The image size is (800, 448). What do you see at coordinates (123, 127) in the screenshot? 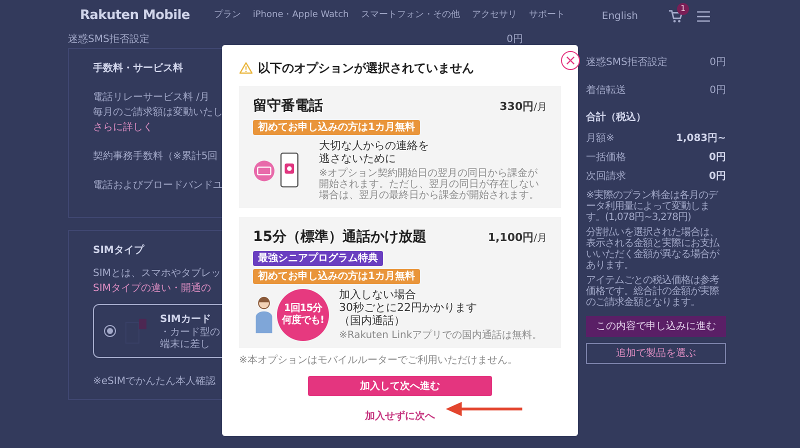
I see `details-link: さらに詳しく` at bounding box center [123, 127].